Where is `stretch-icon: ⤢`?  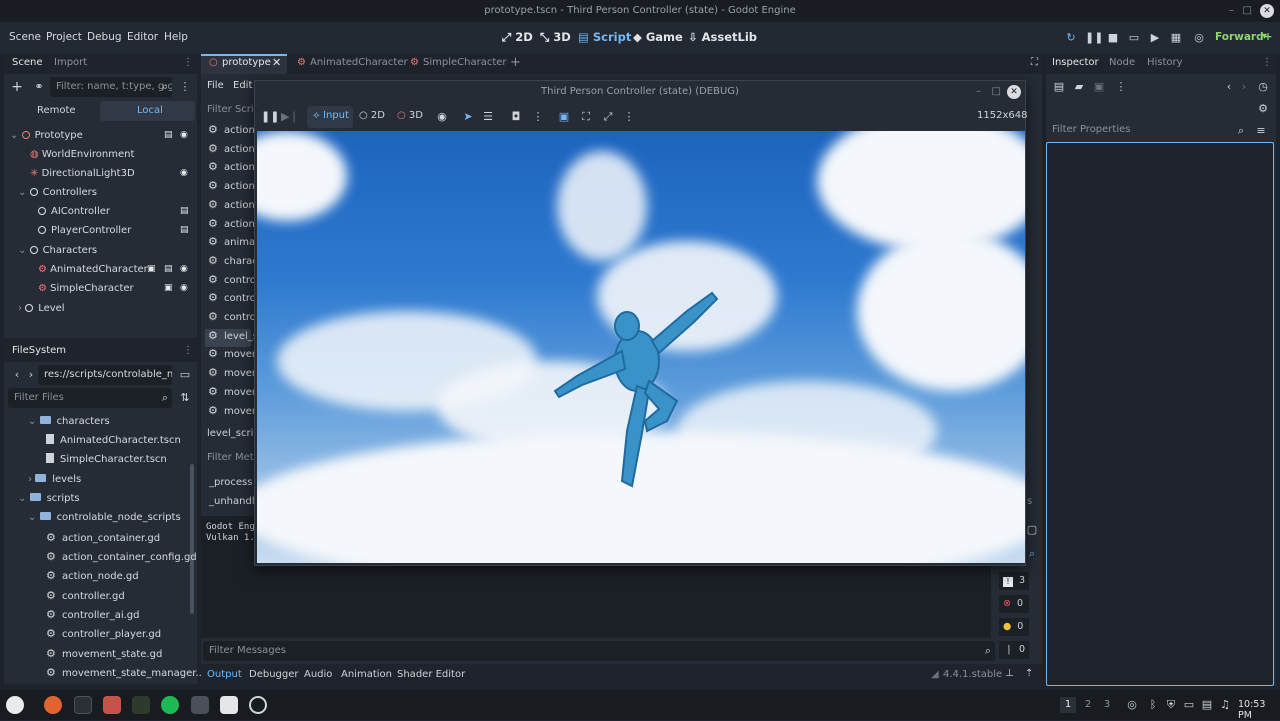
stretch-icon: ⤢ is located at coordinates (608, 117).